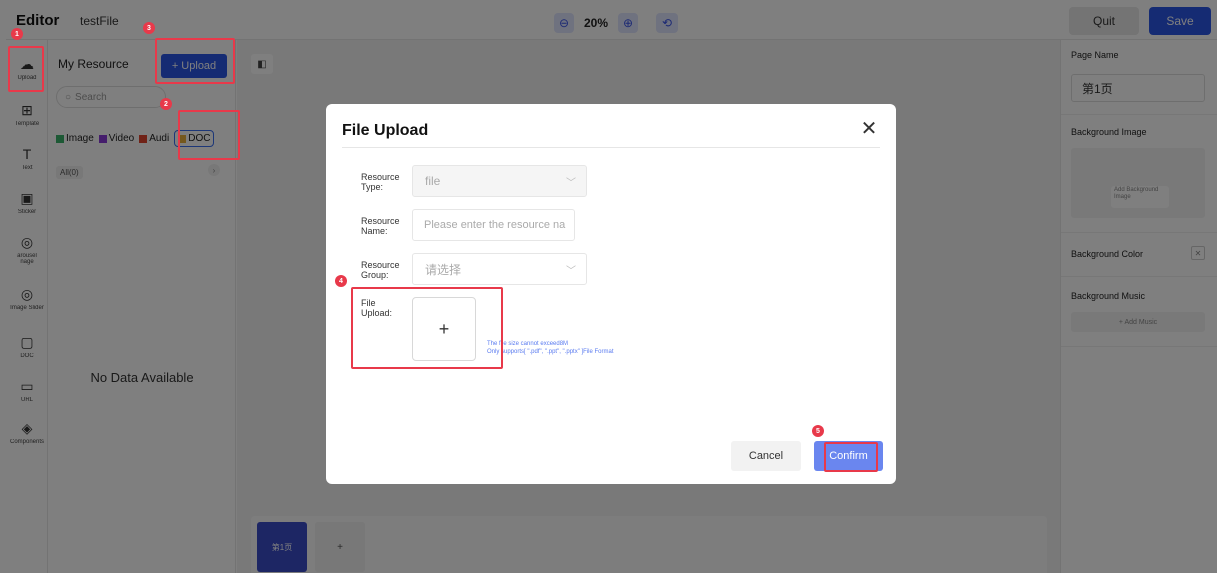  Describe the element at coordinates (166, 104) in the screenshot. I see `step-badge: 2` at that location.